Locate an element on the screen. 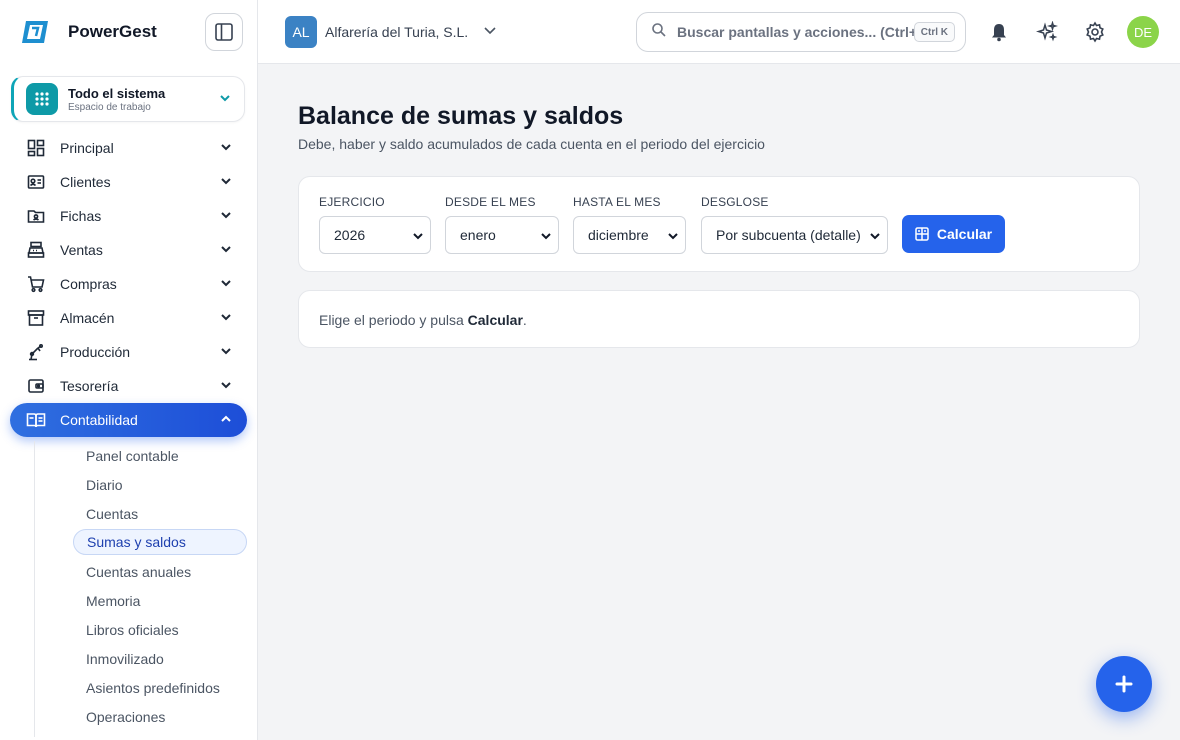  page-title: Balance de sumas y saldos is located at coordinates (461, 116).